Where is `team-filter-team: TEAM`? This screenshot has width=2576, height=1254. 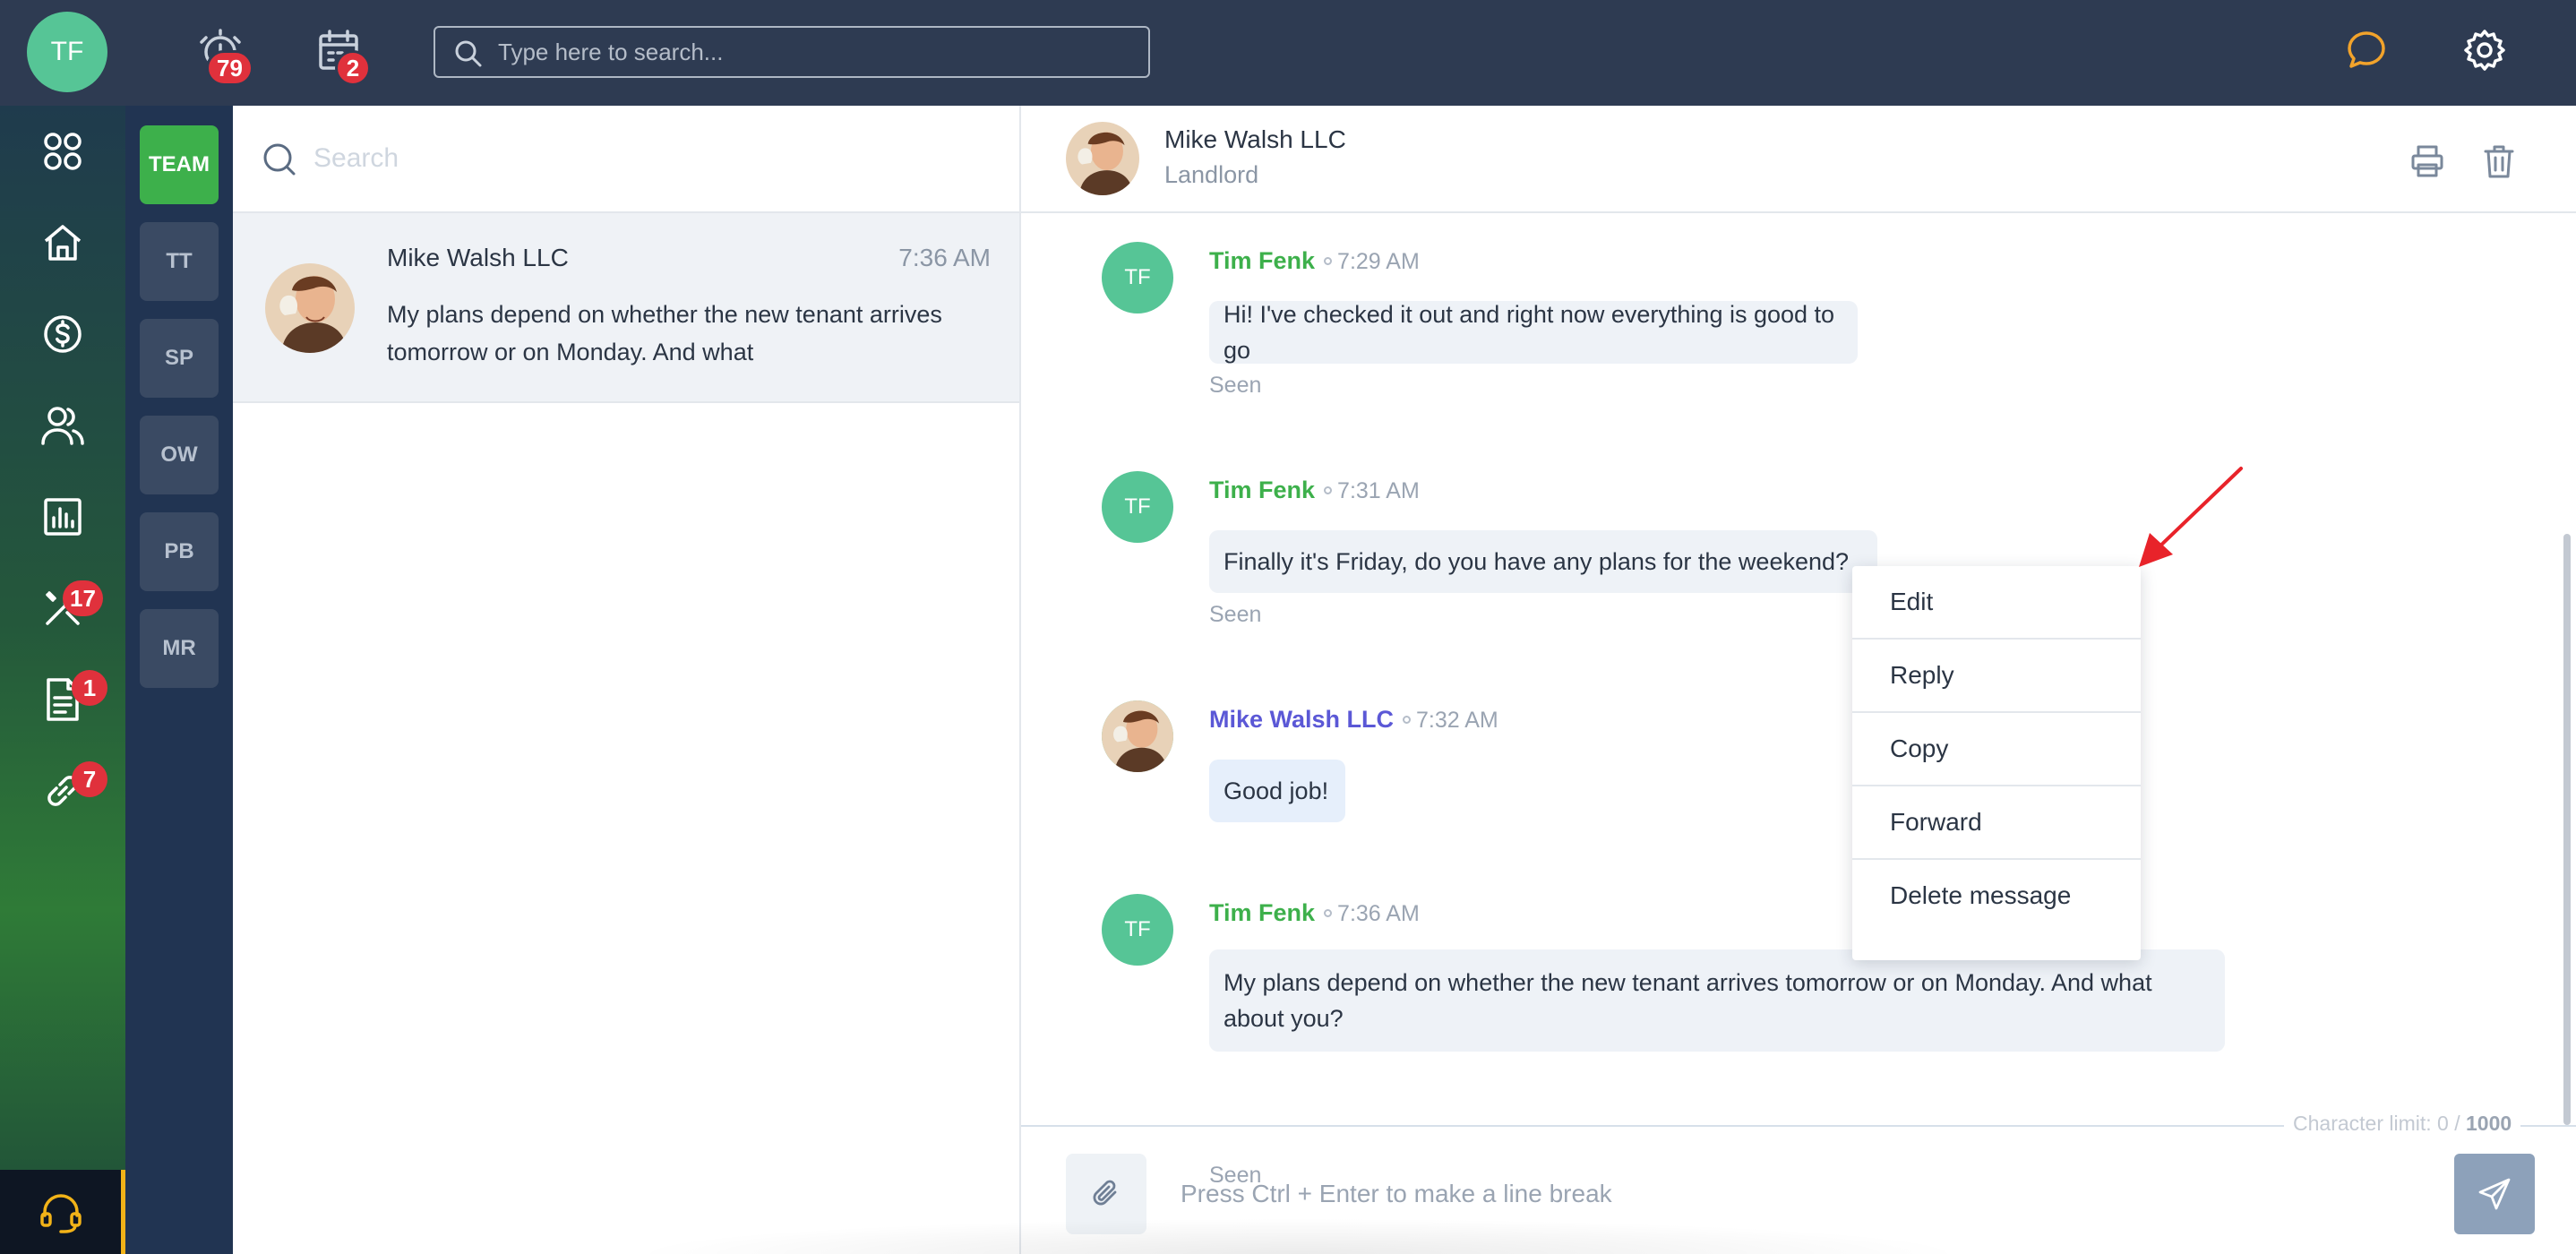 team-filter-team: TEAM is located at coordinates (179, 164).